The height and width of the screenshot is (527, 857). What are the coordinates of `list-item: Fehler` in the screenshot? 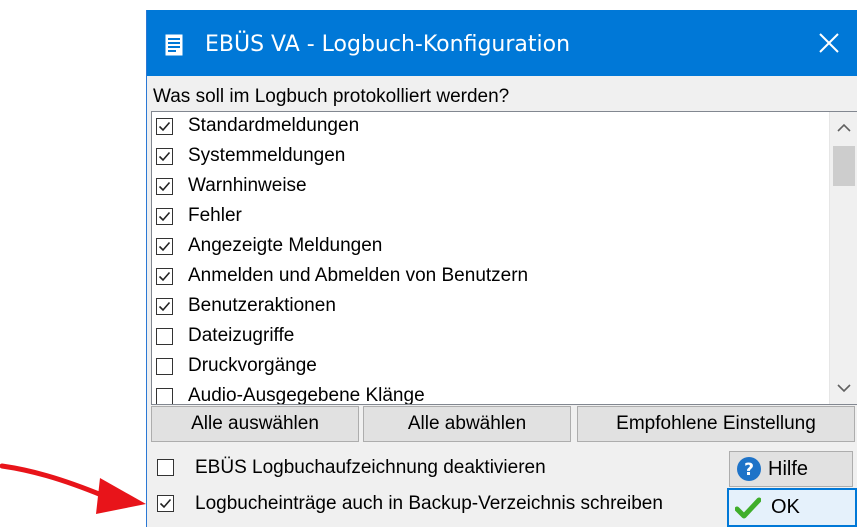 It's located at (491, 219).